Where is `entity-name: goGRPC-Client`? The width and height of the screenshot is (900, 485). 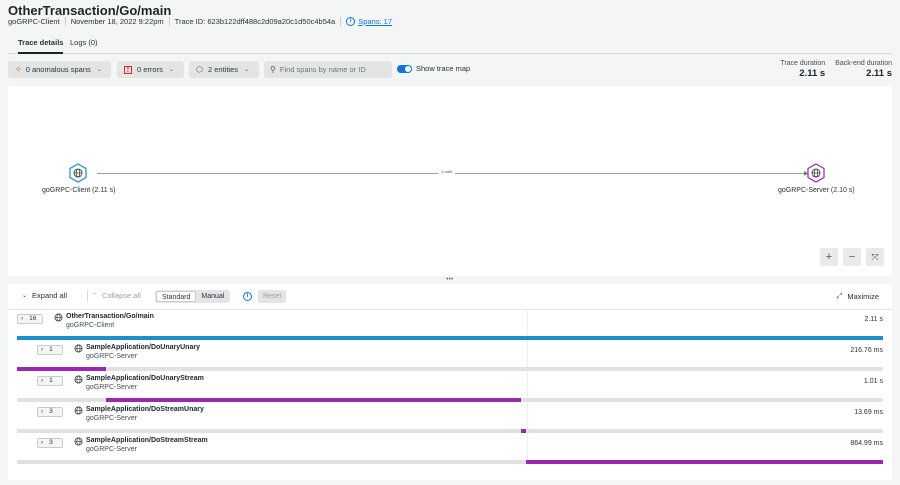 entity-name: goGRPC-Client is located at coordinates (34, 21).